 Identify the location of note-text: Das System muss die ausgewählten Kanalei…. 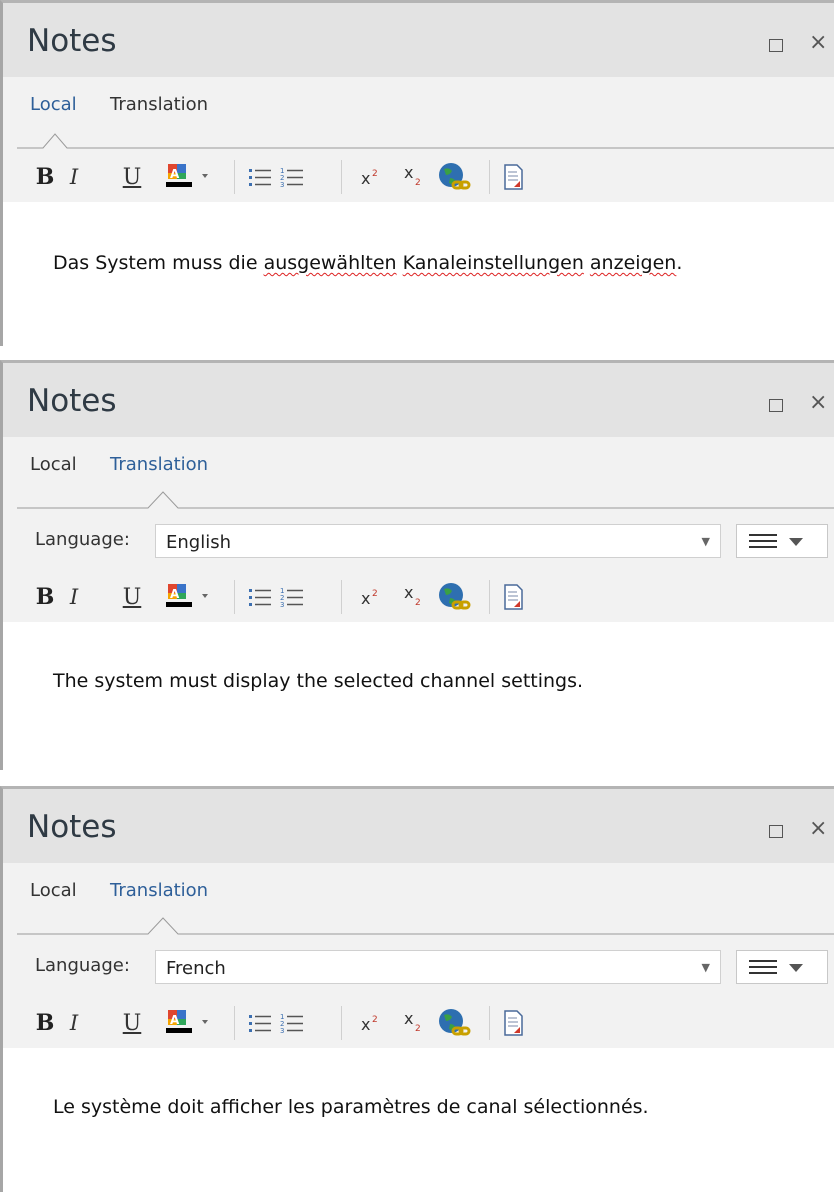
(368, 263).